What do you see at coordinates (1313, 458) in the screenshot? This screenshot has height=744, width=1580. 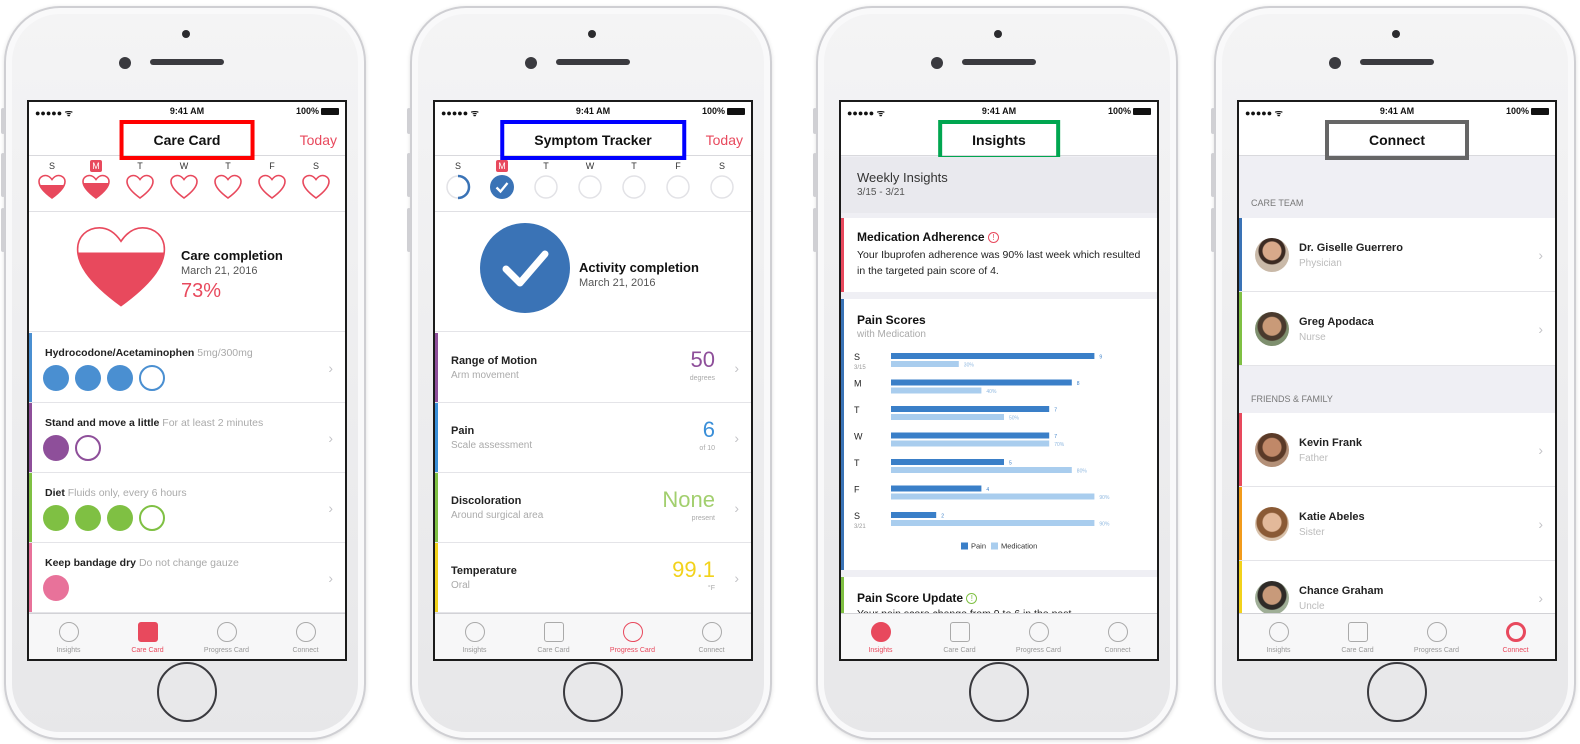 I see `contact-role: Father` at bounding box center [1313, 458].